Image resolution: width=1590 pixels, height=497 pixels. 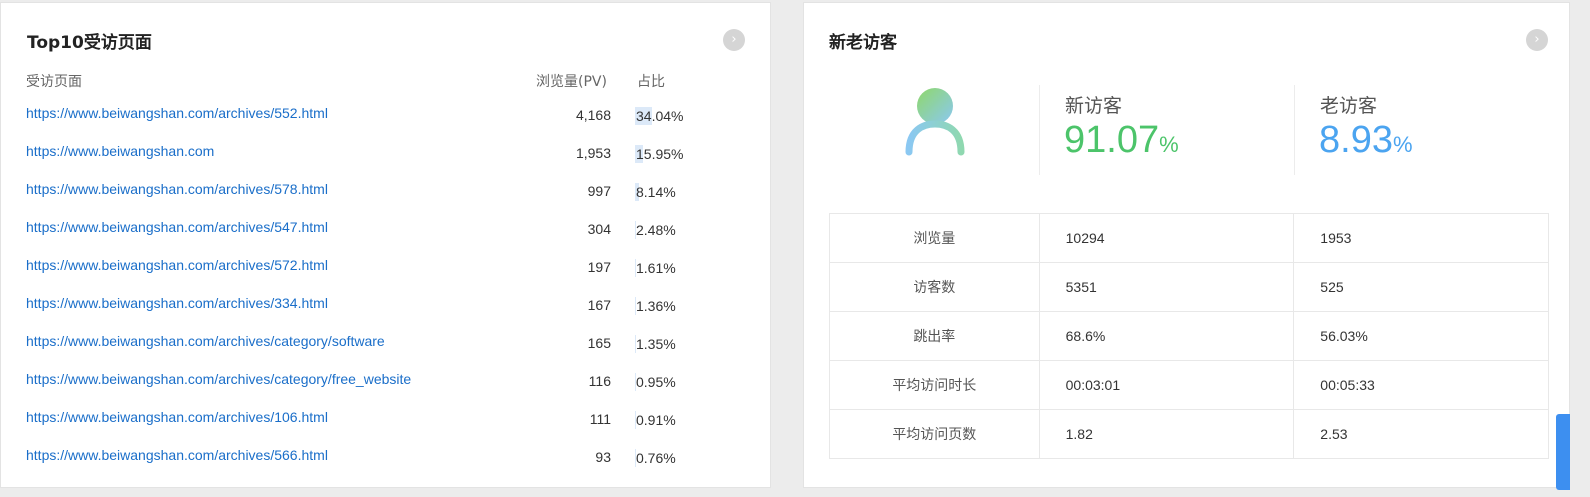 I want to click on old-visitor-metric: 1953, so click(x=1421, y=238).